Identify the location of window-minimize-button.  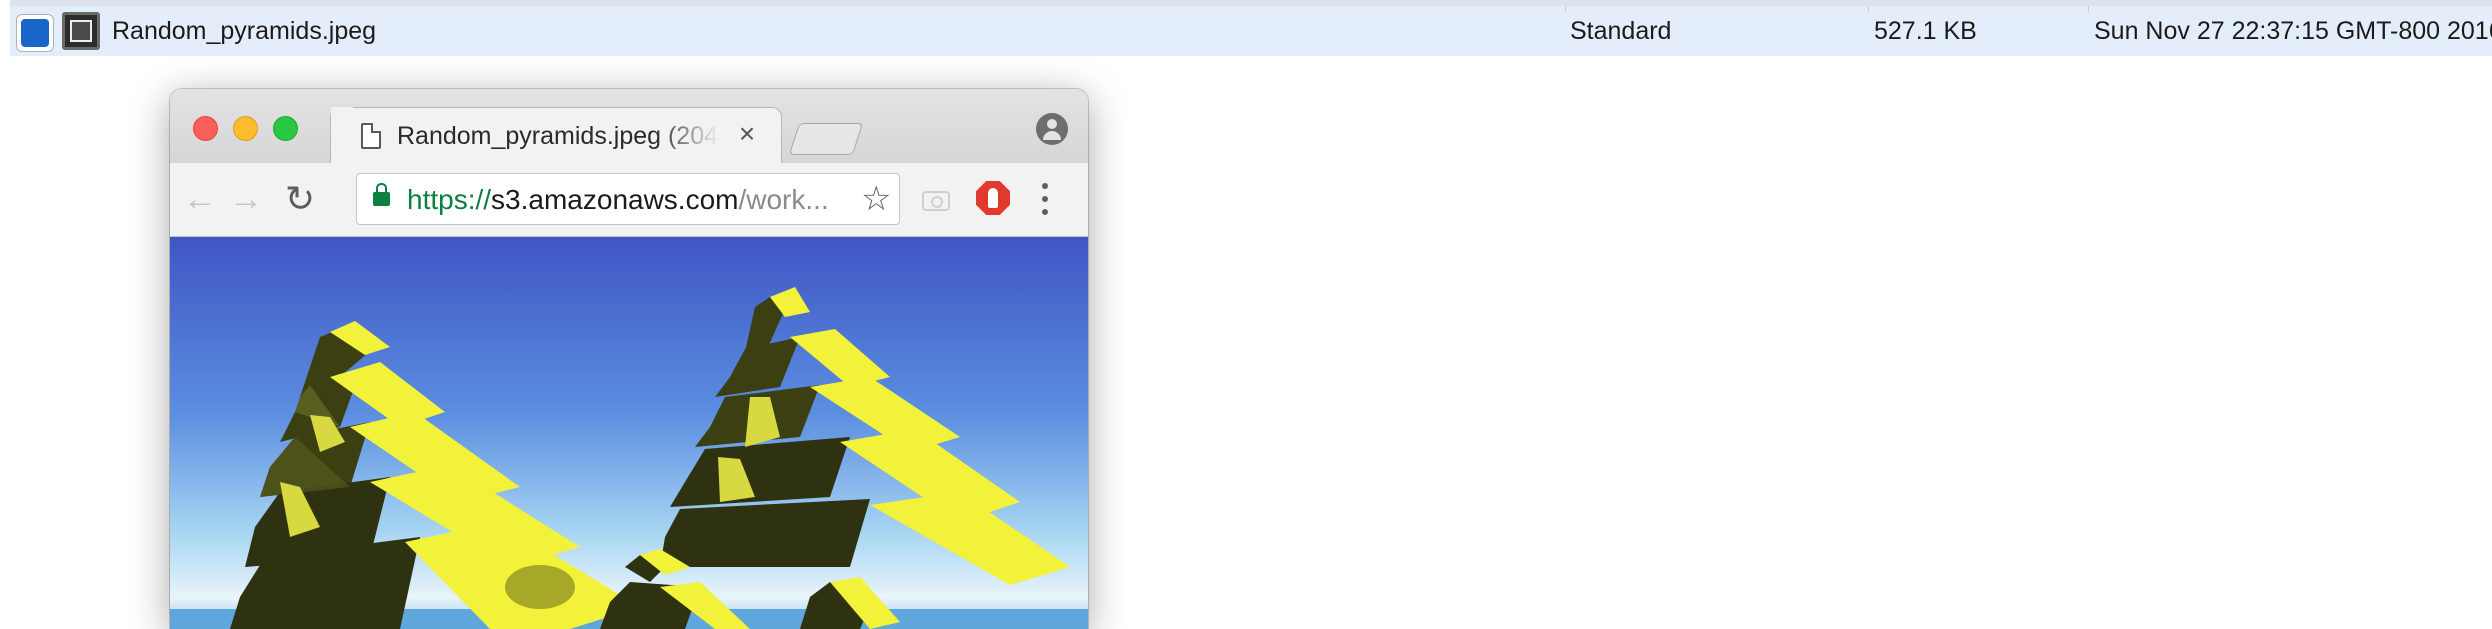
(245, 128).